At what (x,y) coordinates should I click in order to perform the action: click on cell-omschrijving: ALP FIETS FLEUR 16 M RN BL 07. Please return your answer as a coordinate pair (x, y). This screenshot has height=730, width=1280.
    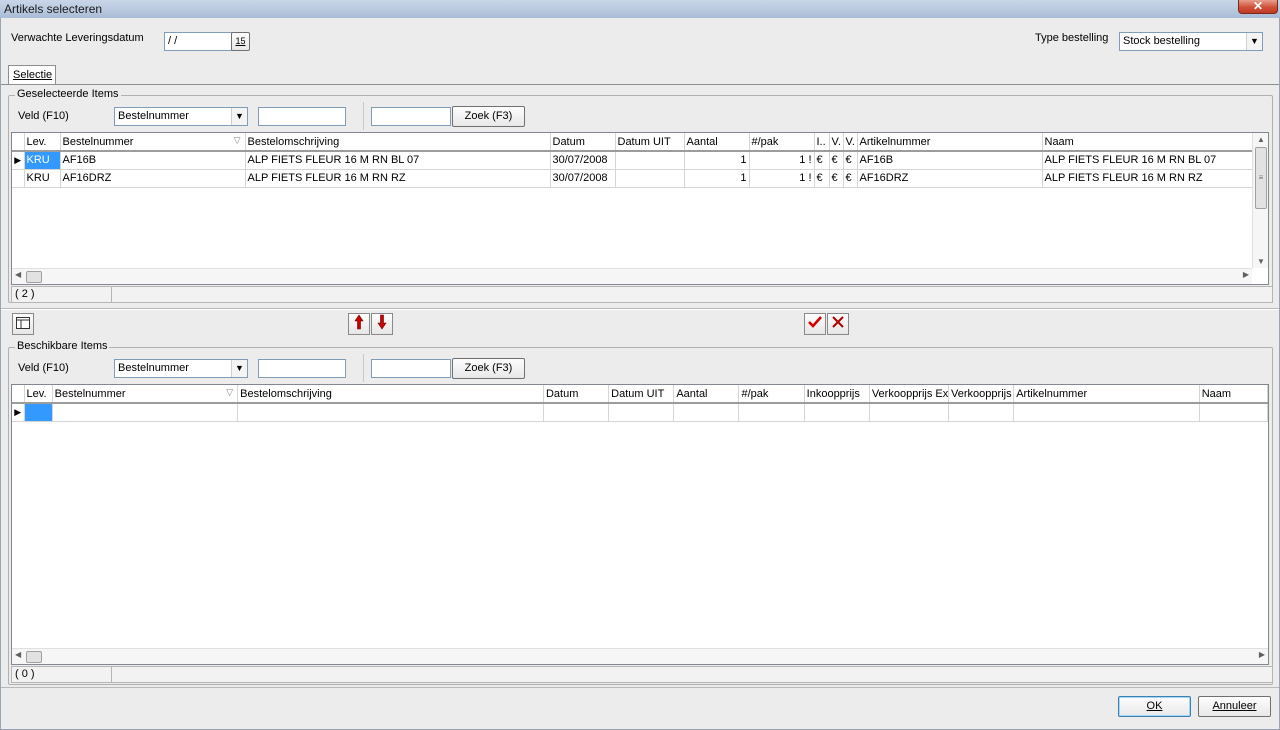
    Looking at the image, I should click on (398, 160).